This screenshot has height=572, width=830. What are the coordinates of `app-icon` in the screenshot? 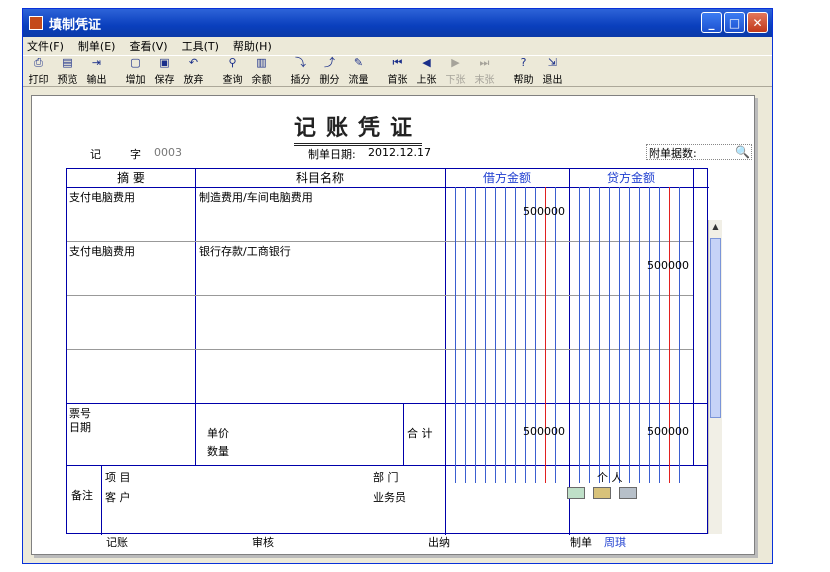 It's located at (36, 23).